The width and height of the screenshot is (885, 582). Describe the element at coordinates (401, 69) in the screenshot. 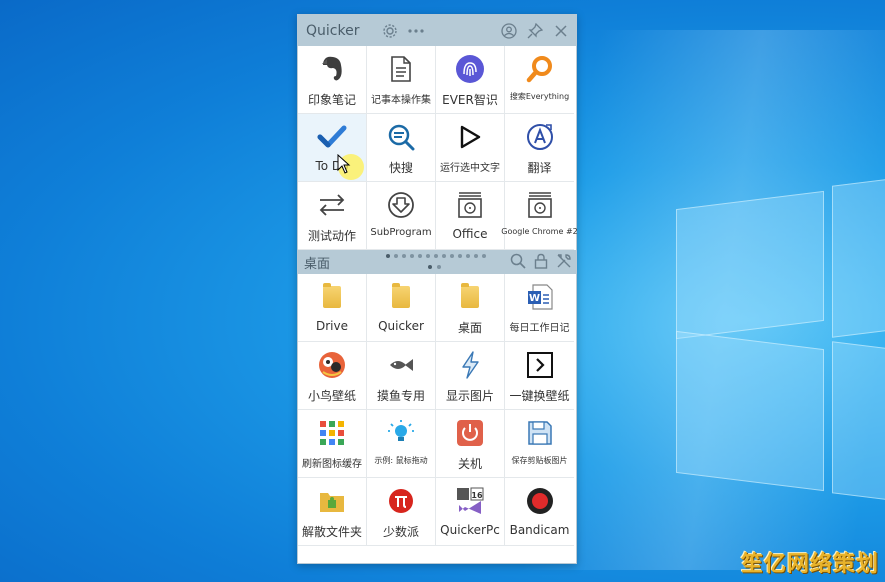

I see `notepad-icon` at that location.